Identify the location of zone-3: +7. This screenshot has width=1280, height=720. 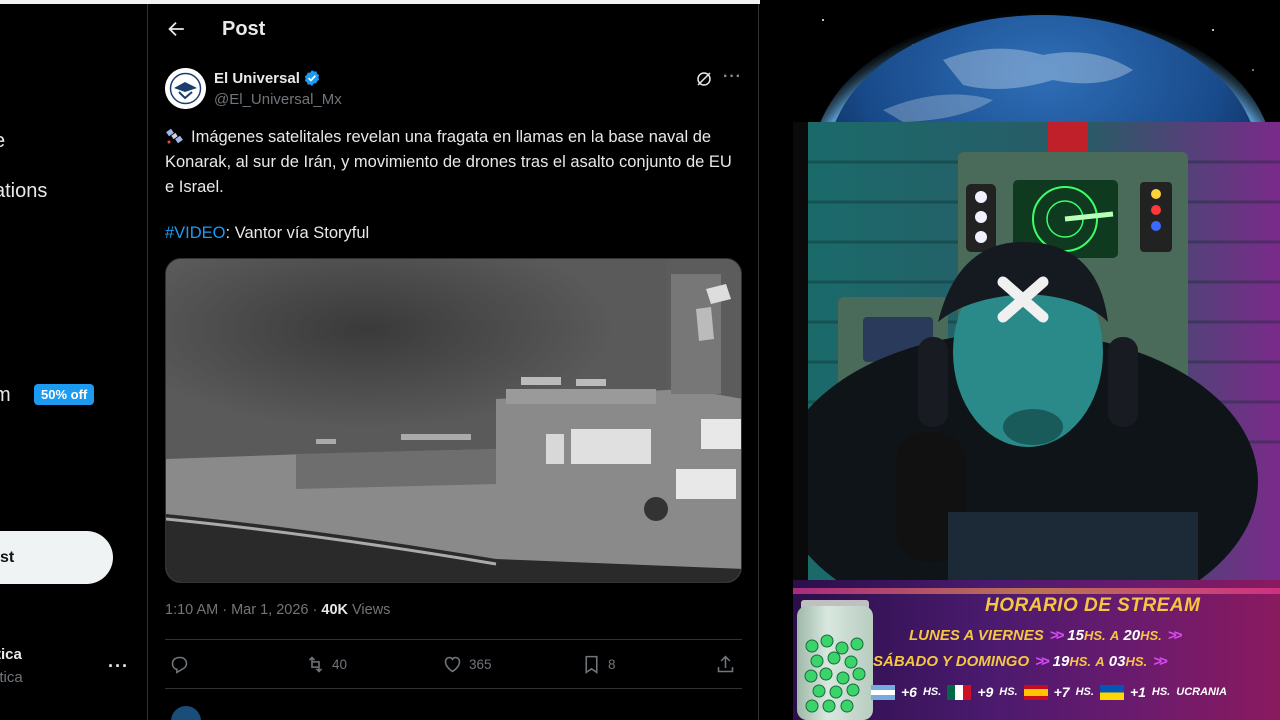
(1061, 692).